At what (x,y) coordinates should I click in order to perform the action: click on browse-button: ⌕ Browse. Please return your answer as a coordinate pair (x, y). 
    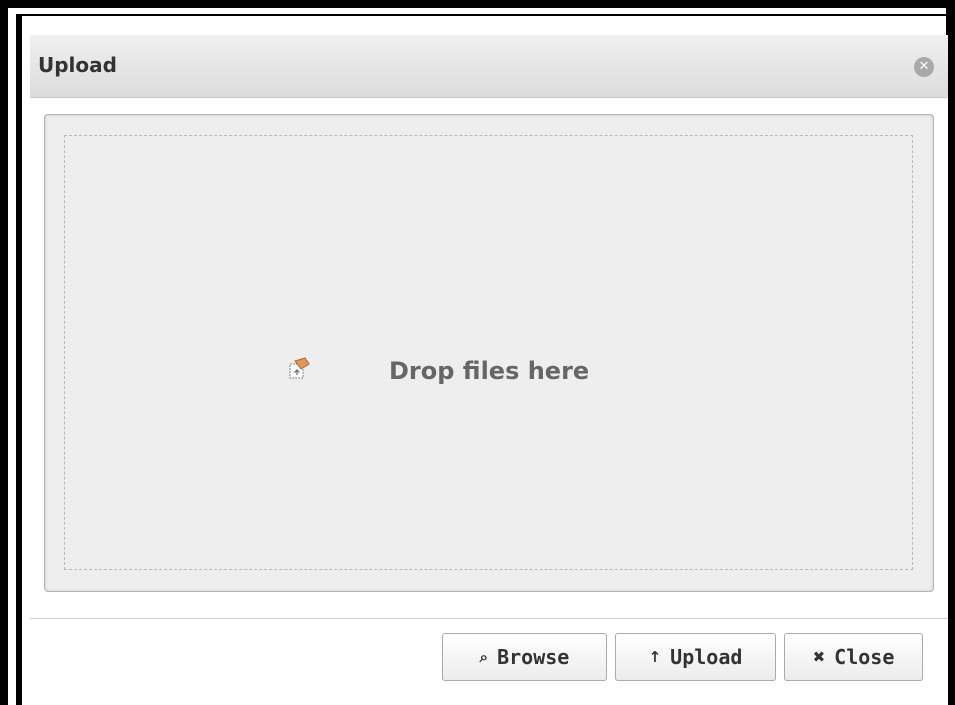
    Looking at the image, I should click on (524, 657).